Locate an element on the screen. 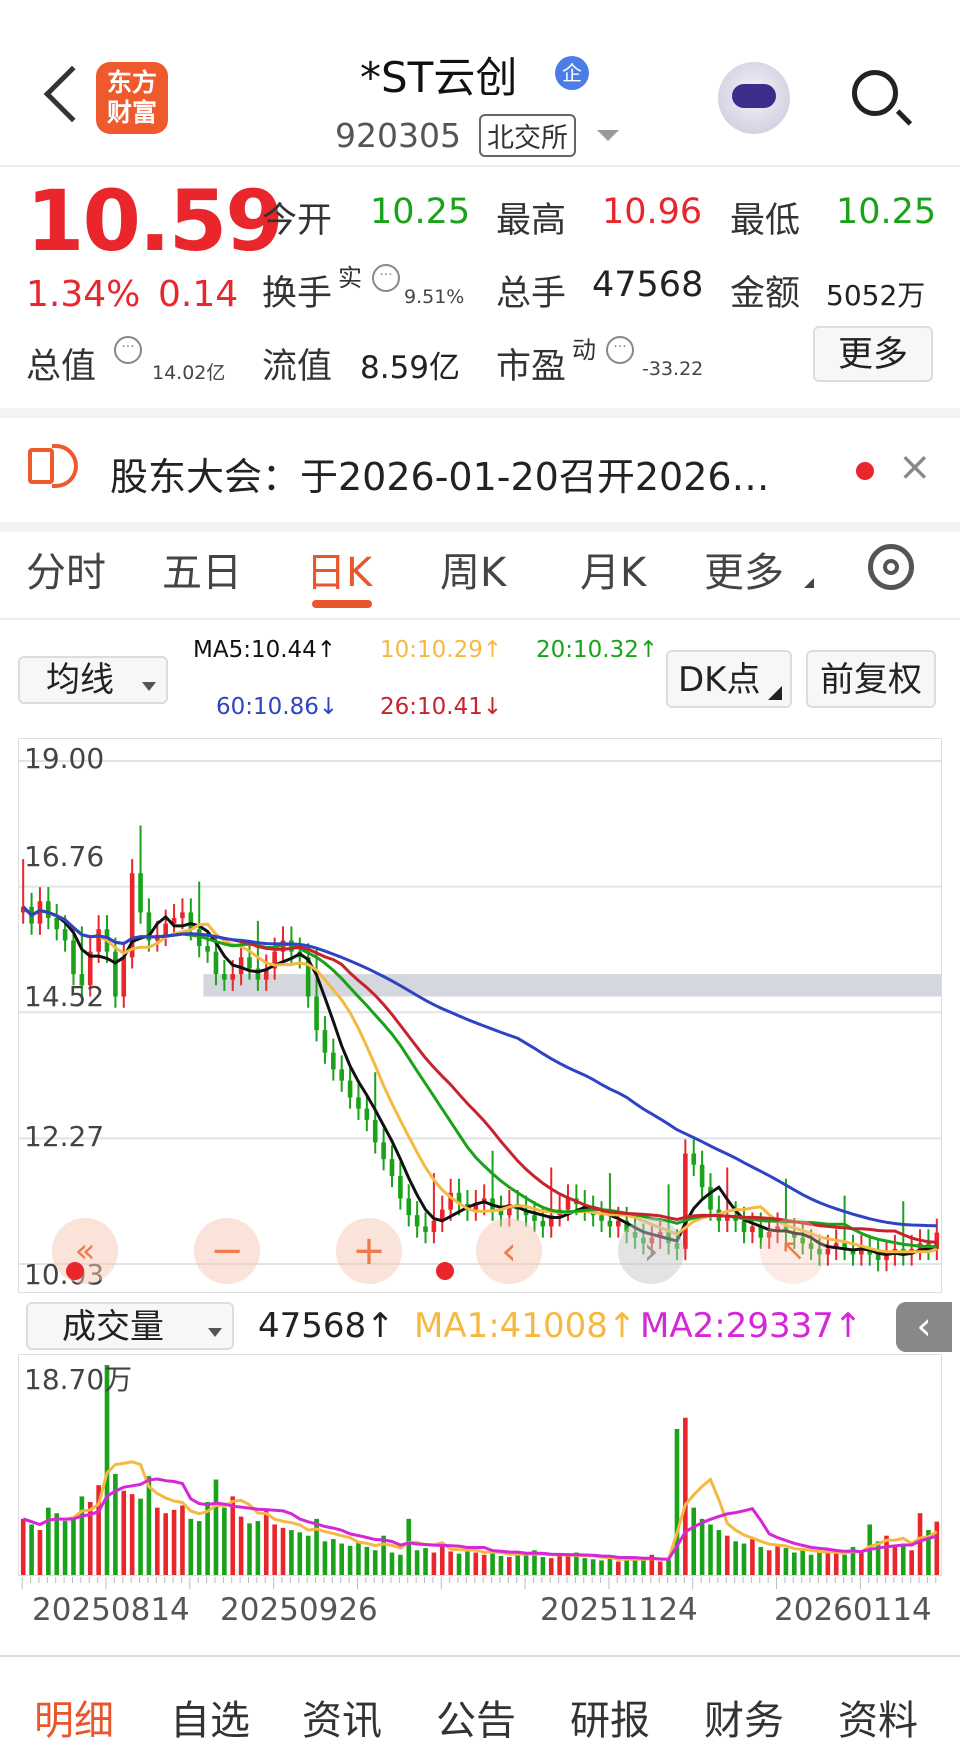 This screenshot has width=960, height=1746. adjust-button: 前复权 is located at coordinates (871, 679).